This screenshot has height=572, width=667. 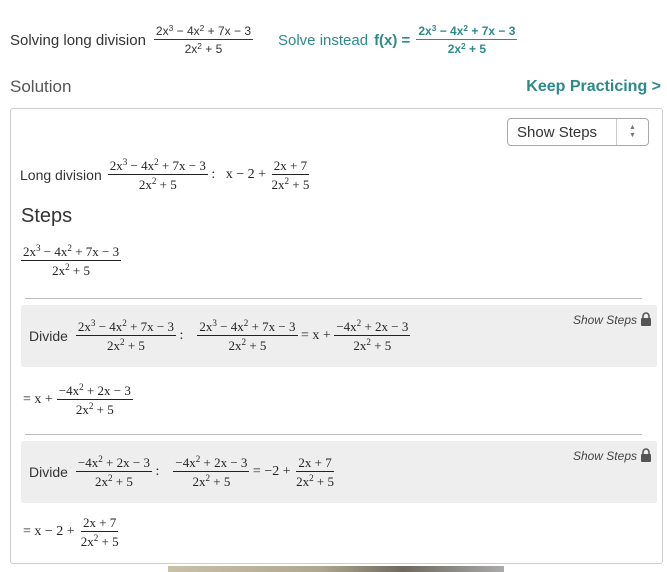 What do you see at coordinates (71, 260) in the screenshot?
I see `step-initial-expression: 2x3 − 4x2 + 7x − 3 2x2 + 5` at bounding box center [71, 260].